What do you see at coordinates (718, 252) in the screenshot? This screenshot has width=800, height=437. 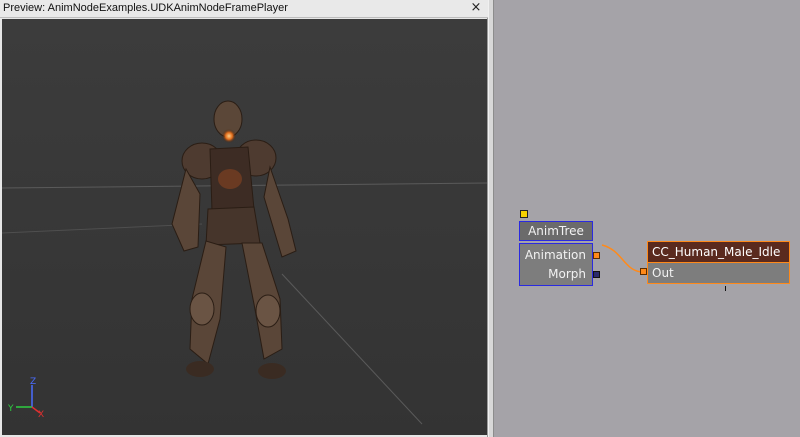 I see `sequence-node-title: CC_Human_Male_Idle` at bounding box center [718, 252].